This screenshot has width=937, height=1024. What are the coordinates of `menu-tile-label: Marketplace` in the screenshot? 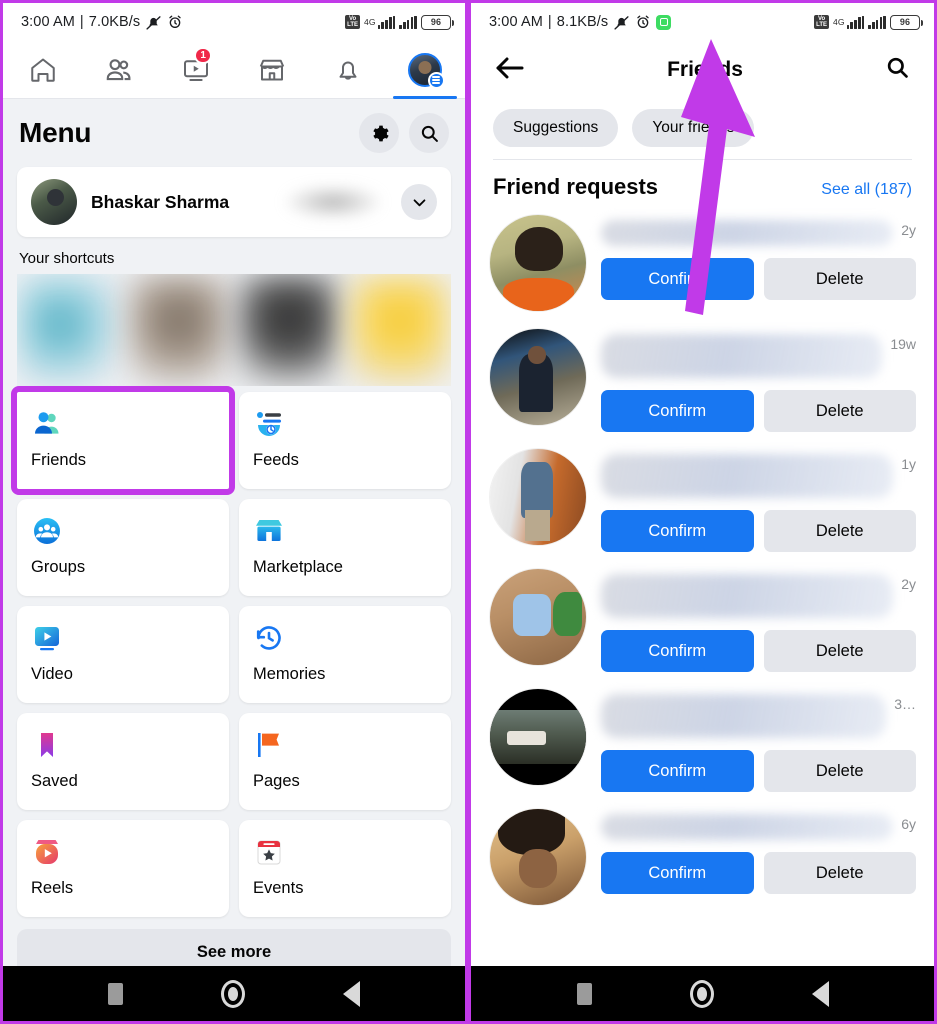 It's located at (298, 567).